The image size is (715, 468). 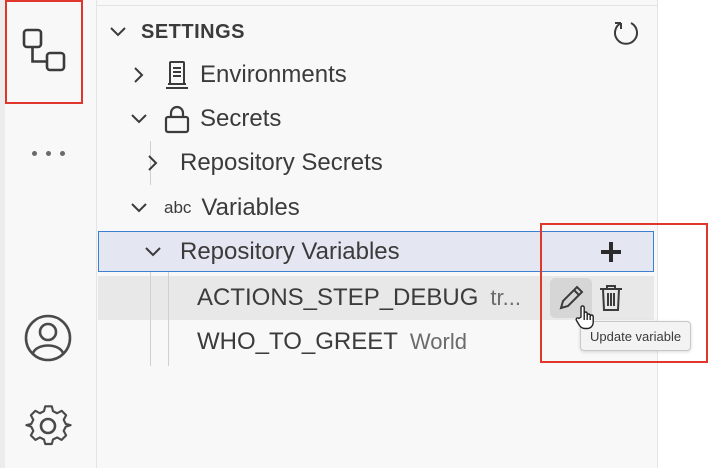 What do you see at coordinates (281, 162) in the screenshot?
I see `tree-item-label: Repository Secrets` at bounding box center [281, 162].